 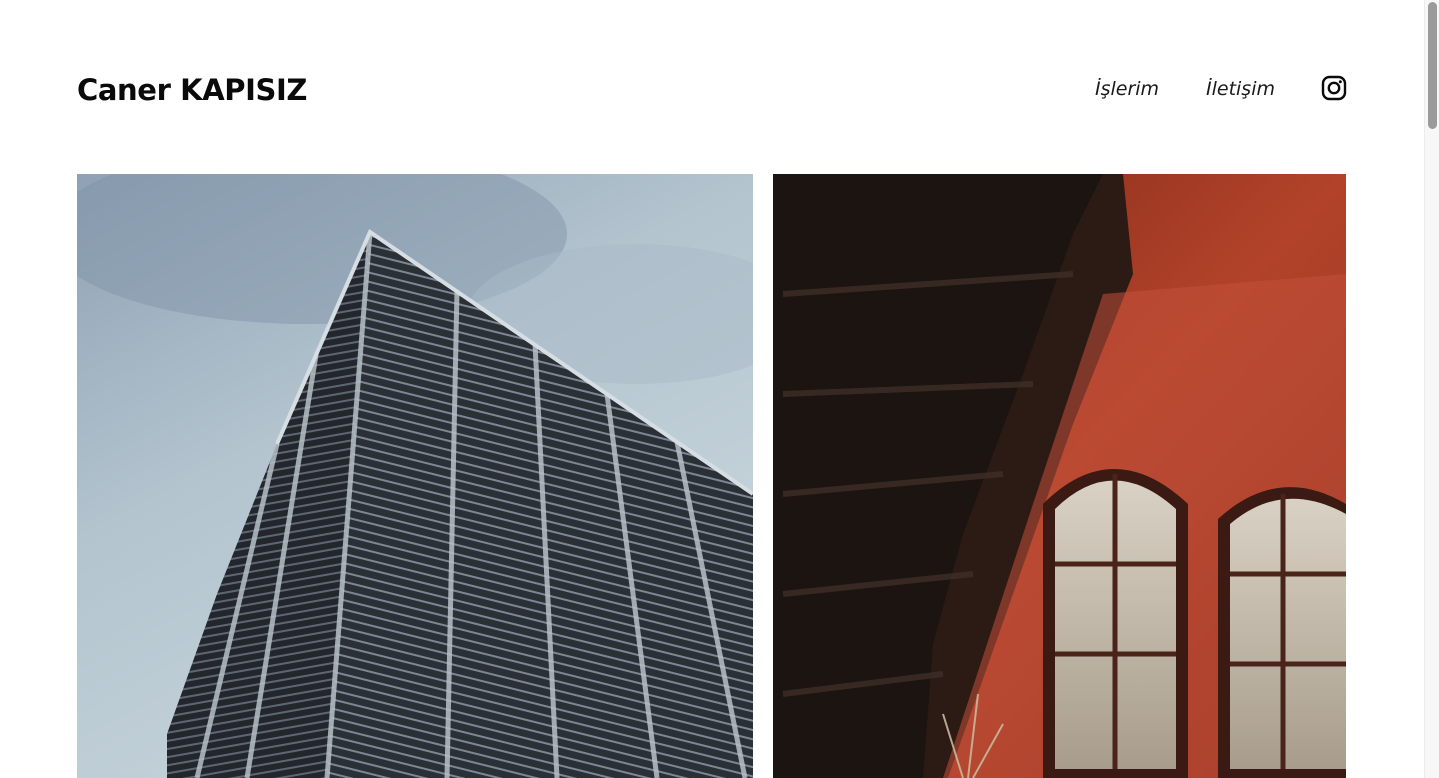 I want to click on scrollbar-thumb, so click(x=1432, y=65).